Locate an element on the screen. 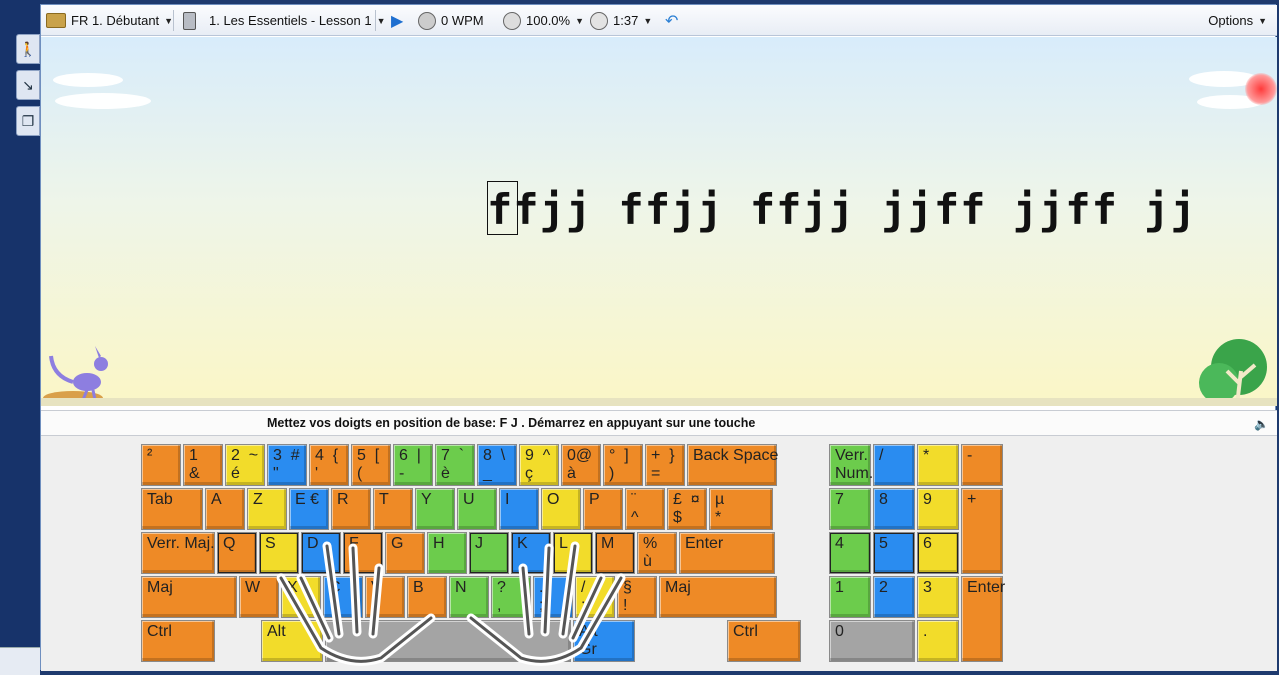 The width and height of the screenshot is (1279, 675). statistics-chart-icon: ↘ is located at coordinates (28, 85).